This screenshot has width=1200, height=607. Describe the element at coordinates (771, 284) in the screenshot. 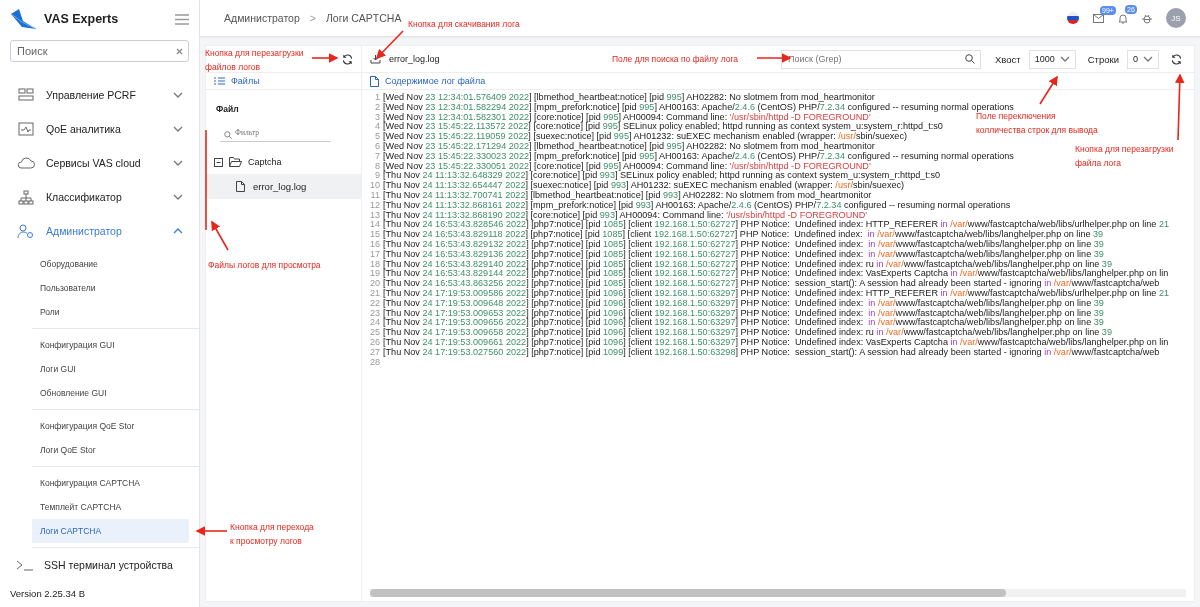

I see `log-line: [Thu Nov 24 16:53:43.863256 2022] [php7:notice] [pid 1085] [client 192.168.1.50:62727] PHP Notice: session_start(): A session had already been started - ignoring in /var/www/fastcaptcha/web` at that location.